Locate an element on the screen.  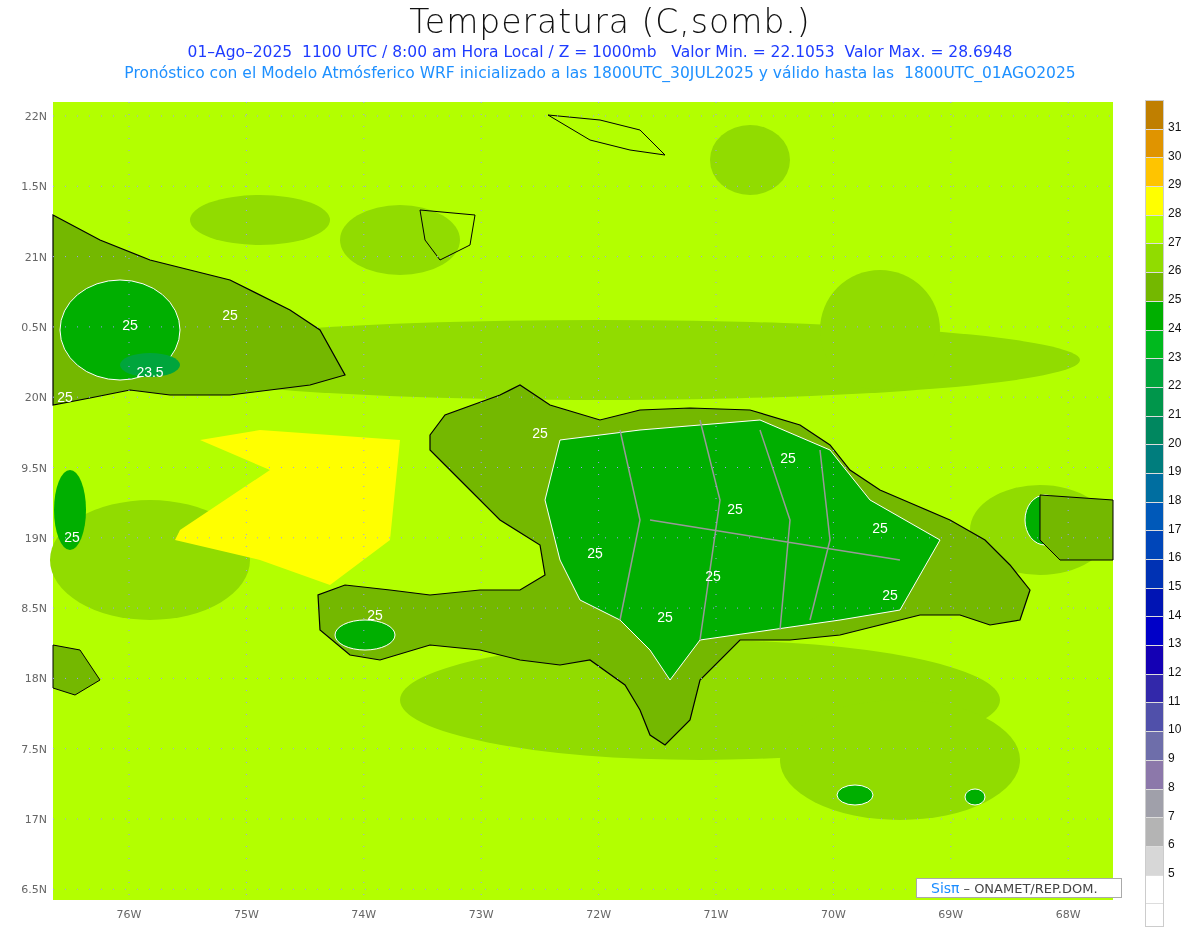
colorbar-label: 29 is located at coordinates (1175, 185).